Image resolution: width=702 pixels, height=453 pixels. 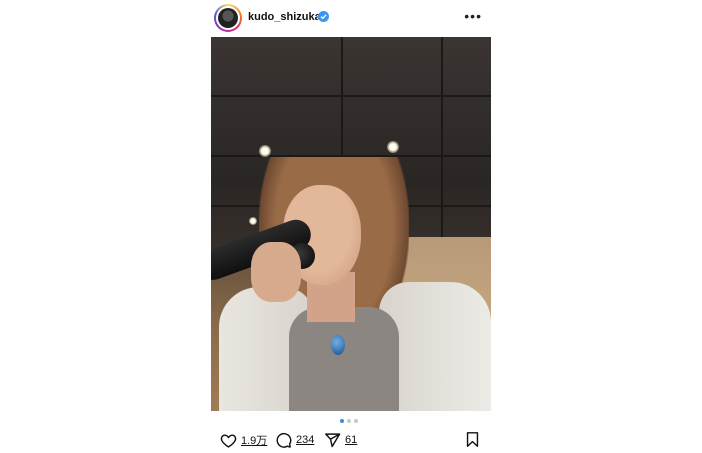 I want to click on shirt, so click(x=344, y=359).